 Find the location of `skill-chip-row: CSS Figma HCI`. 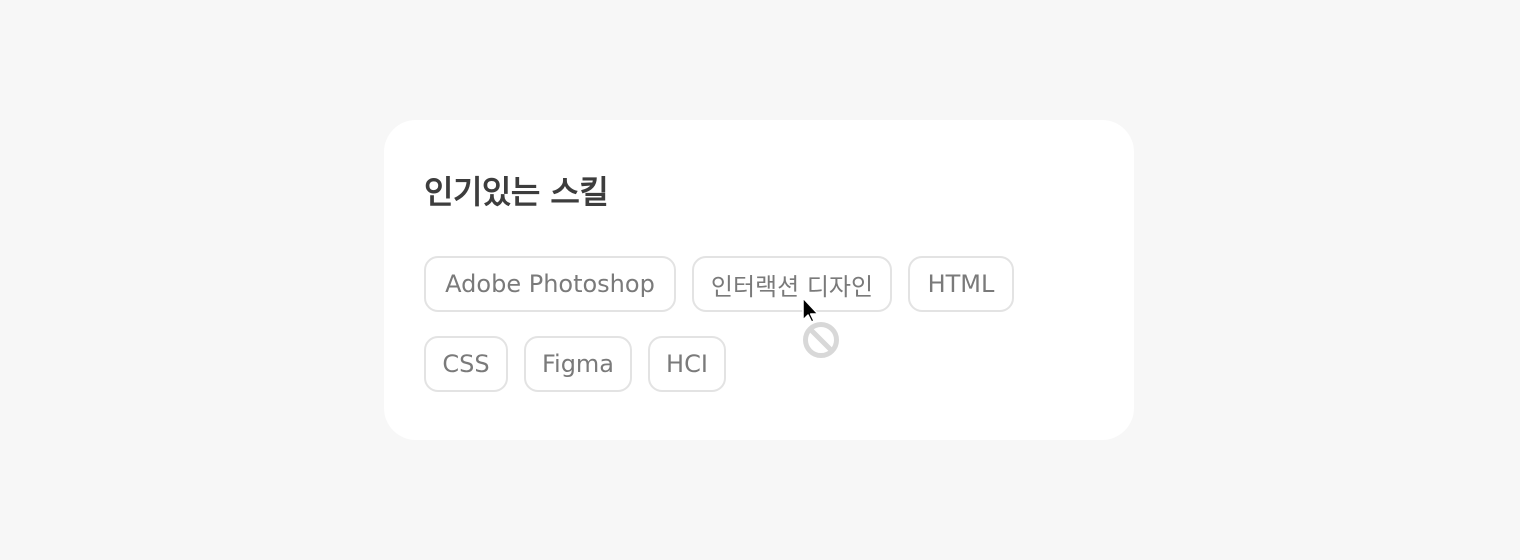

skill-chip-row: CSS Figma HCI is located at coordinates (575, 364).